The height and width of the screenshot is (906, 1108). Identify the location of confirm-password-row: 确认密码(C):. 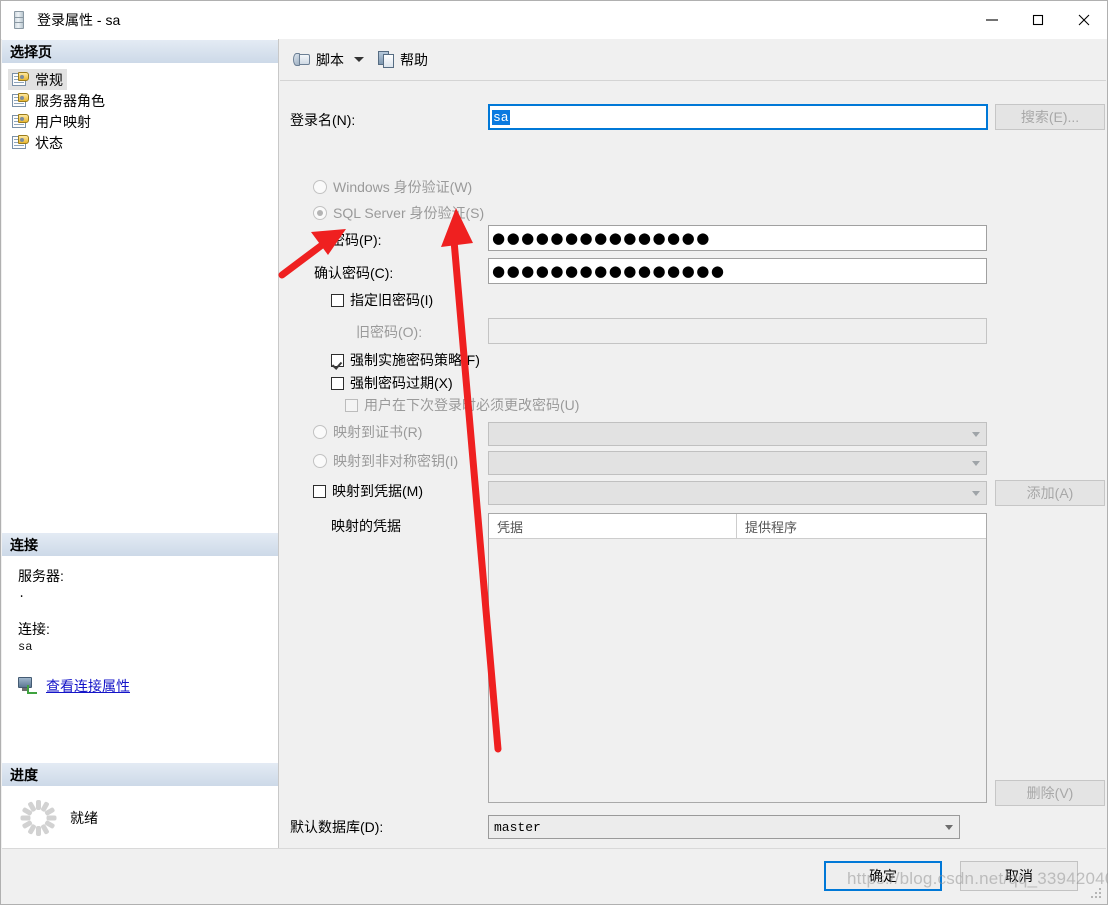
(353, 273).